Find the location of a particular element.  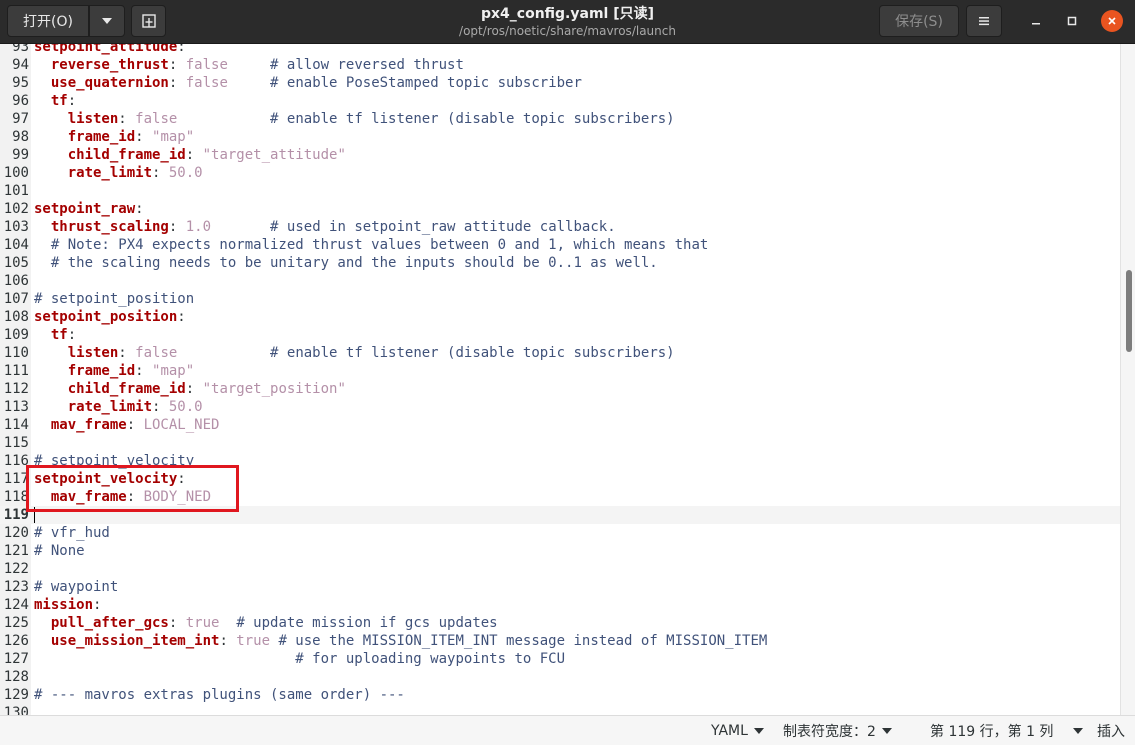

close-icon is located at coordinates (1112, 21).